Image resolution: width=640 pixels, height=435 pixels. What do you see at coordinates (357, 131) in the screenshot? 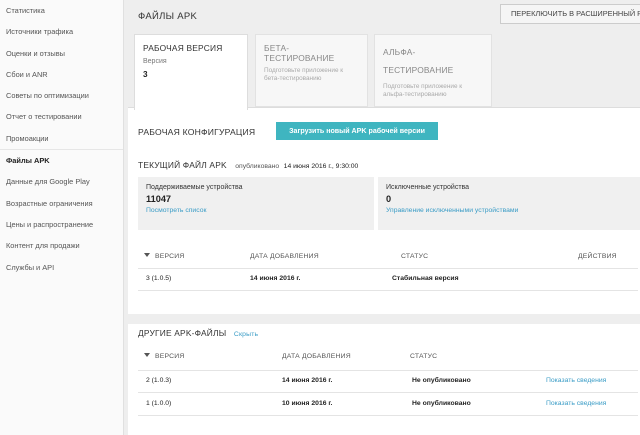
I see `upload-apk-button: Загрузить новый APK рабочей версии` at bounding box center [357, 131].